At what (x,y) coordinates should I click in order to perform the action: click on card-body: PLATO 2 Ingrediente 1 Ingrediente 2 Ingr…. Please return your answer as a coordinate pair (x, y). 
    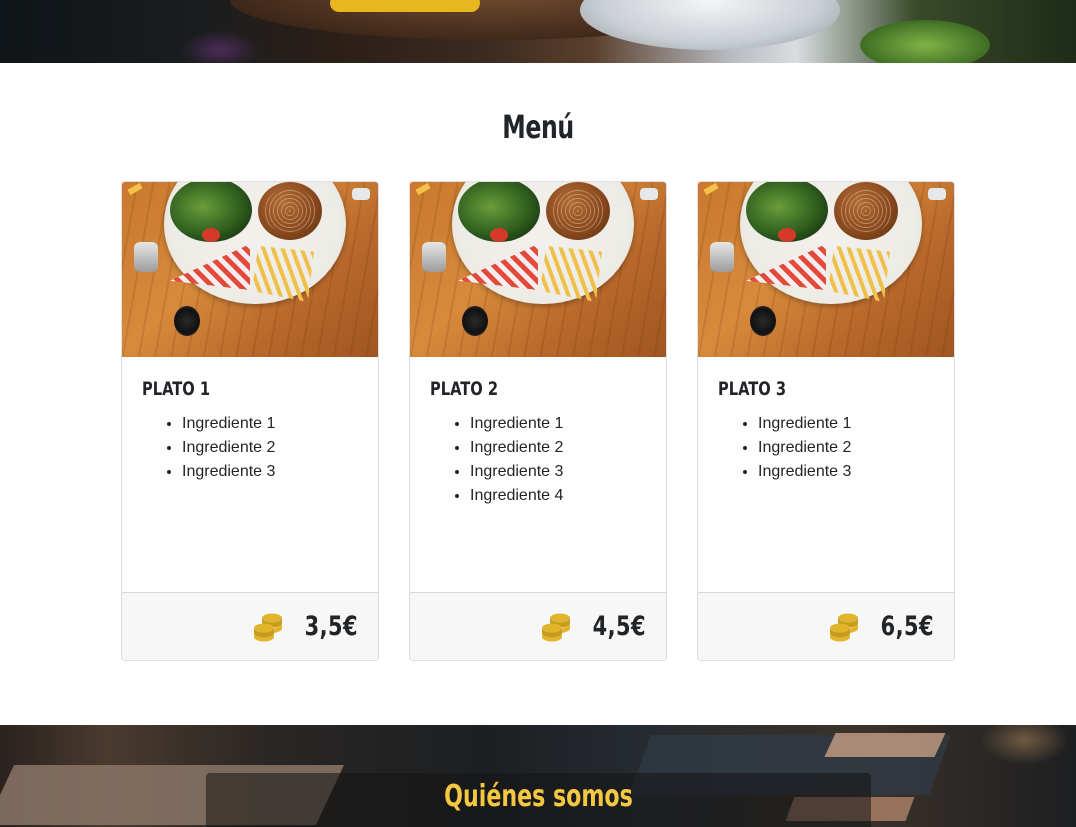
    Looking at the image, I should click on (538, 442).